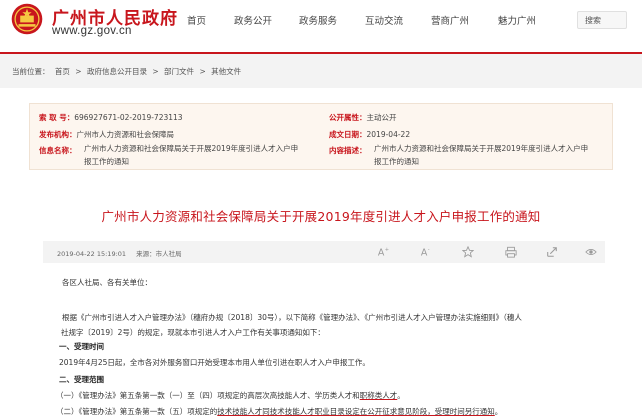 The image size is (642, 418). What do you see at coordinates (321, 71) in the screenshot?
I see `breadcrumb-bar: 当前位置： 首页 > 政府信息公开目录 > 部门文件 > 其他文件` at bounding box center [321, 71].